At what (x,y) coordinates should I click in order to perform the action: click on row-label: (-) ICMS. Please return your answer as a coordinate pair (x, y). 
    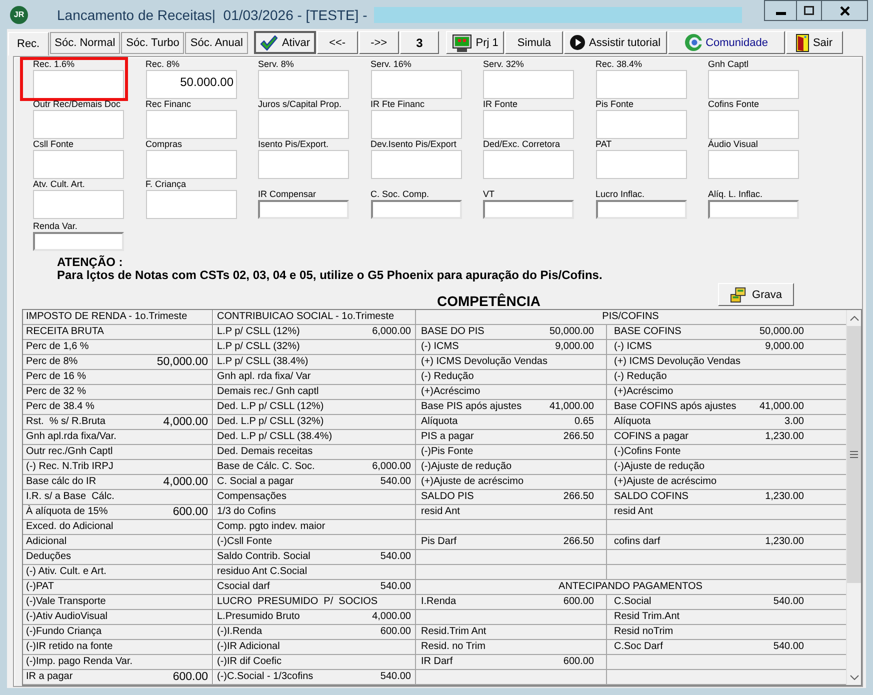
    Looking at the image, I should click on (633, 347).